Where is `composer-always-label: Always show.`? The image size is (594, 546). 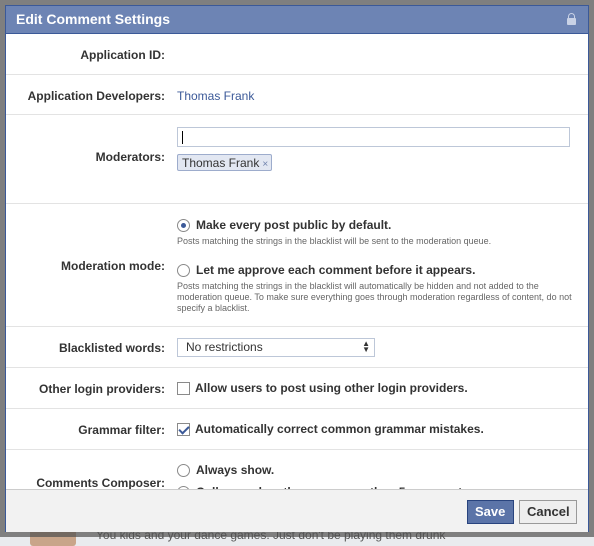
composer-always-label: Always show. is located at coordinates (235, 470).